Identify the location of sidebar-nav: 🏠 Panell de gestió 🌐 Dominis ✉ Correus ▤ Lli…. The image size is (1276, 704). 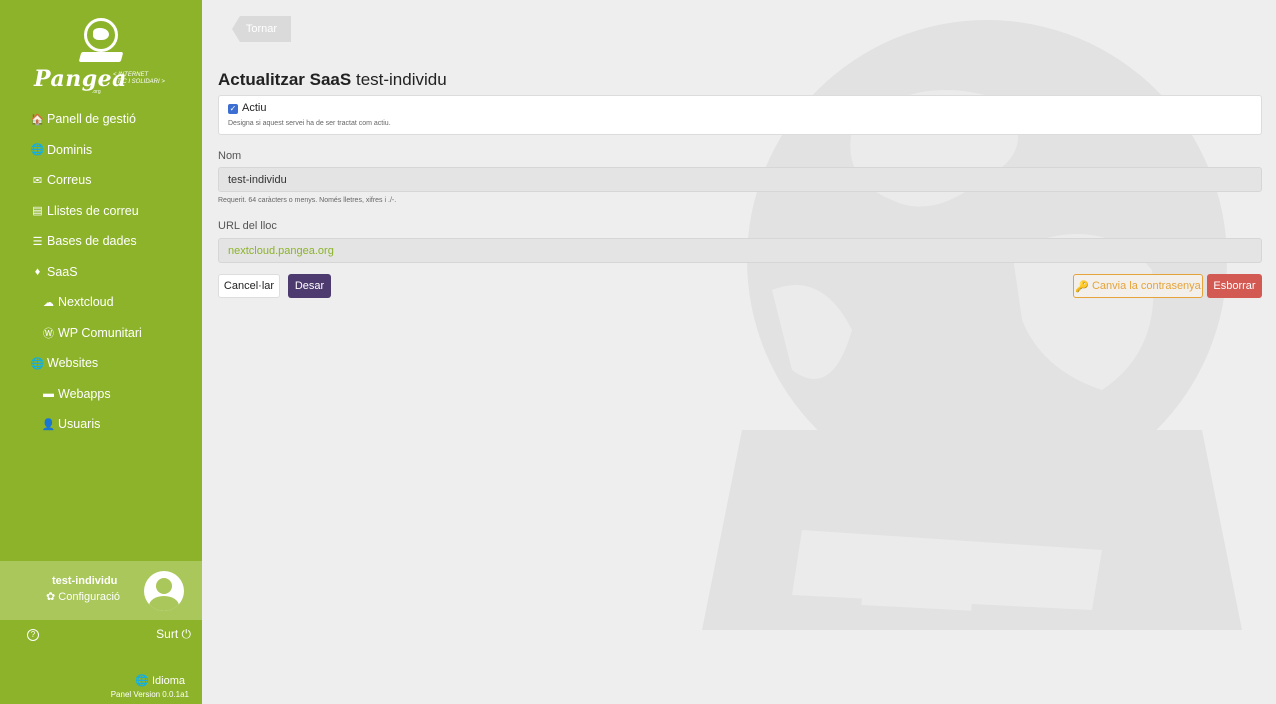
(101, 272).